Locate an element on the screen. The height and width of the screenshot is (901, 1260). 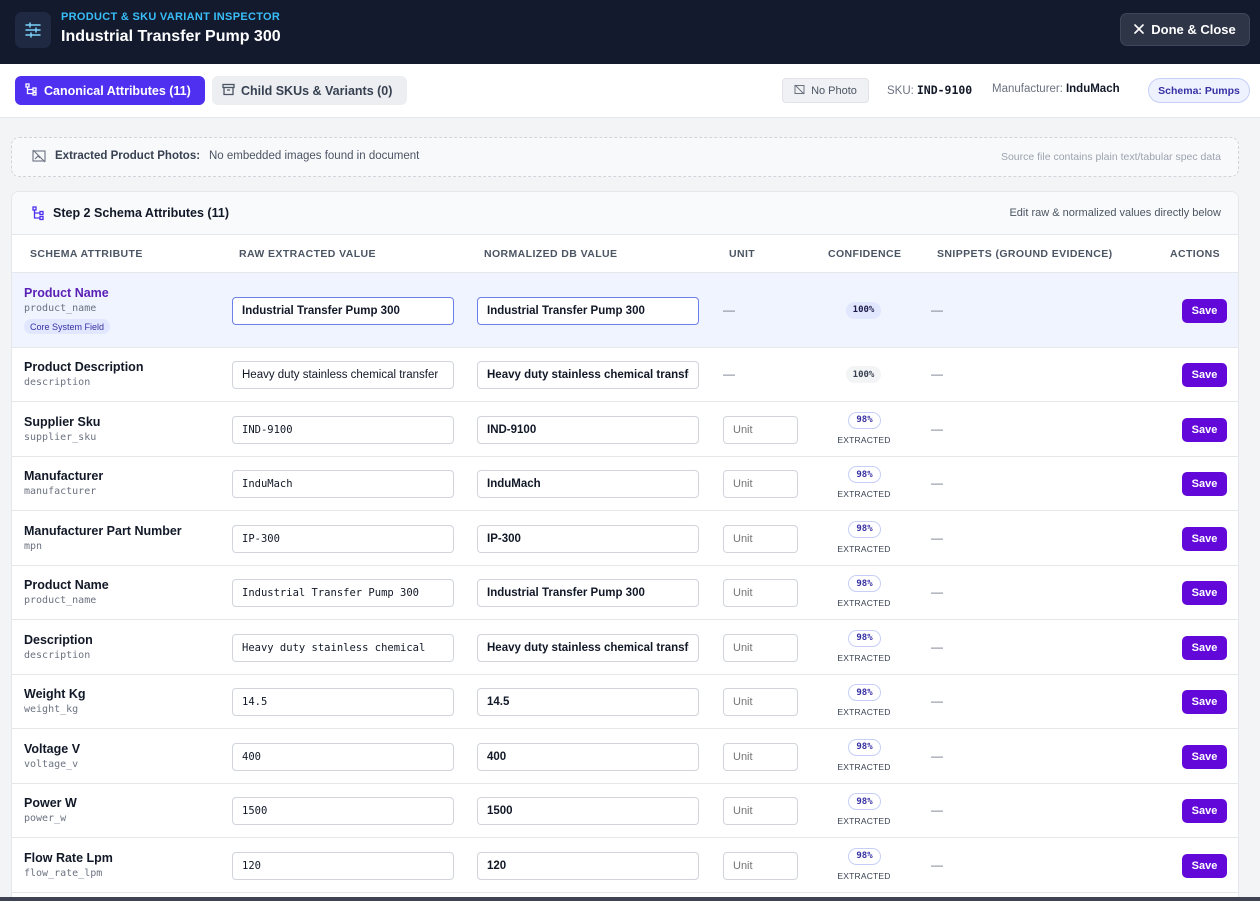
manufacturer-value: InduMach is located at coordinates (1092, 89).